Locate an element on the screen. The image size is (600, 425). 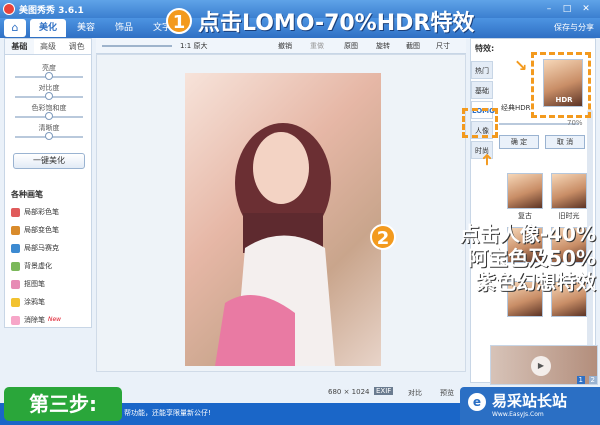
pager-1: 1 is located at coordinates (580, 380).